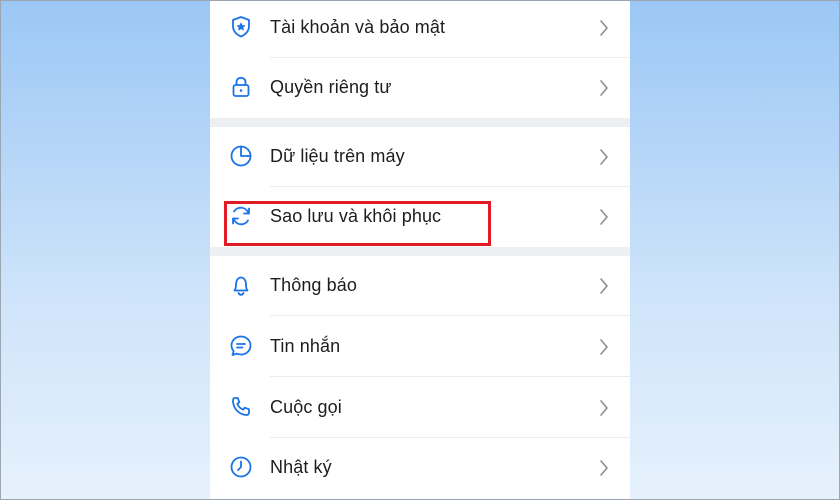 The width and height of the screenshot is (840, 500). What do you see at coordinates (305, 346) in the screenshot?
I see `settings-item-label: Tin nhắn` at bounding box center [305, 346].